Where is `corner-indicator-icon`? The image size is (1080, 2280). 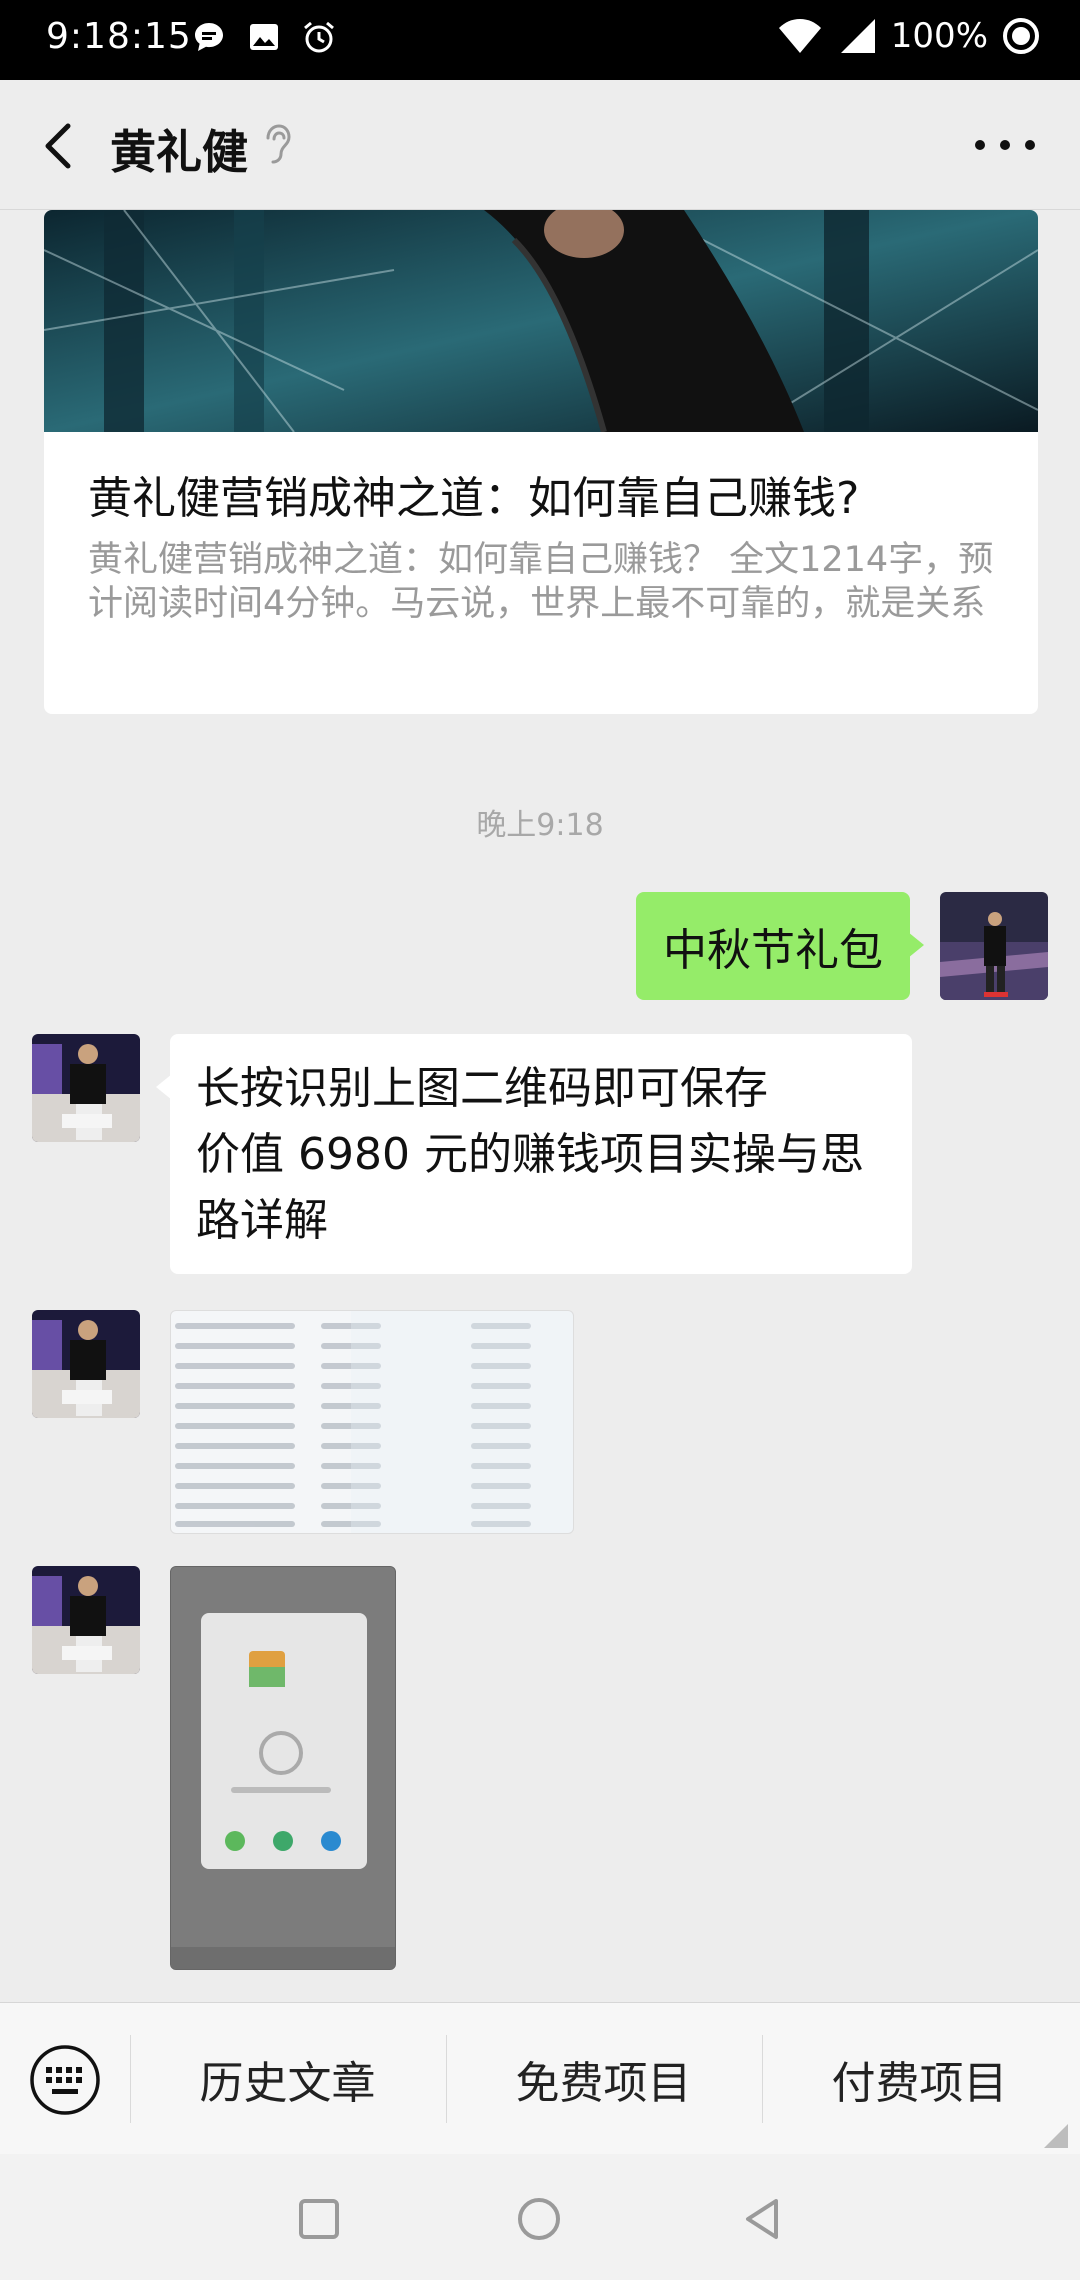 corner-indicator-icon is located at coordinates (1056, 2136).